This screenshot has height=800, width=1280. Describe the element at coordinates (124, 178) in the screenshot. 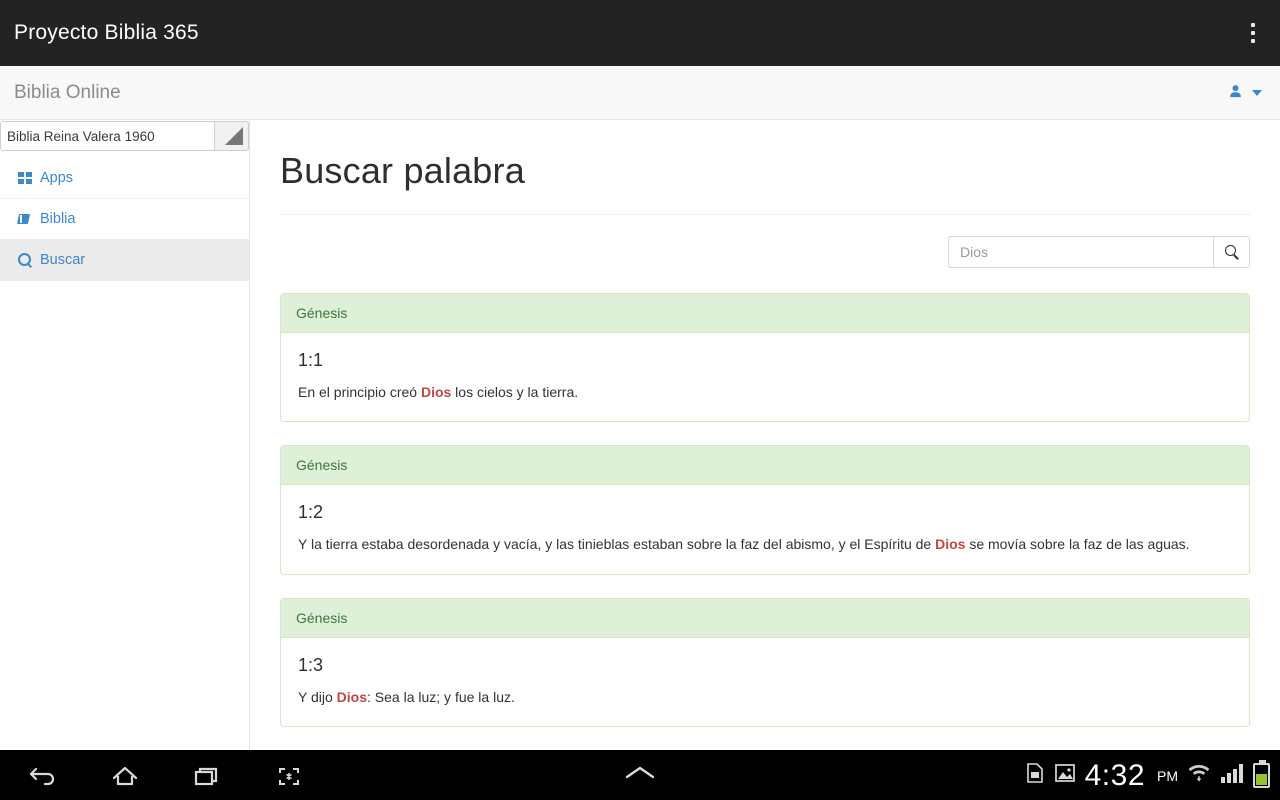

I see `sidebar-item-apps: Apps` at that location.